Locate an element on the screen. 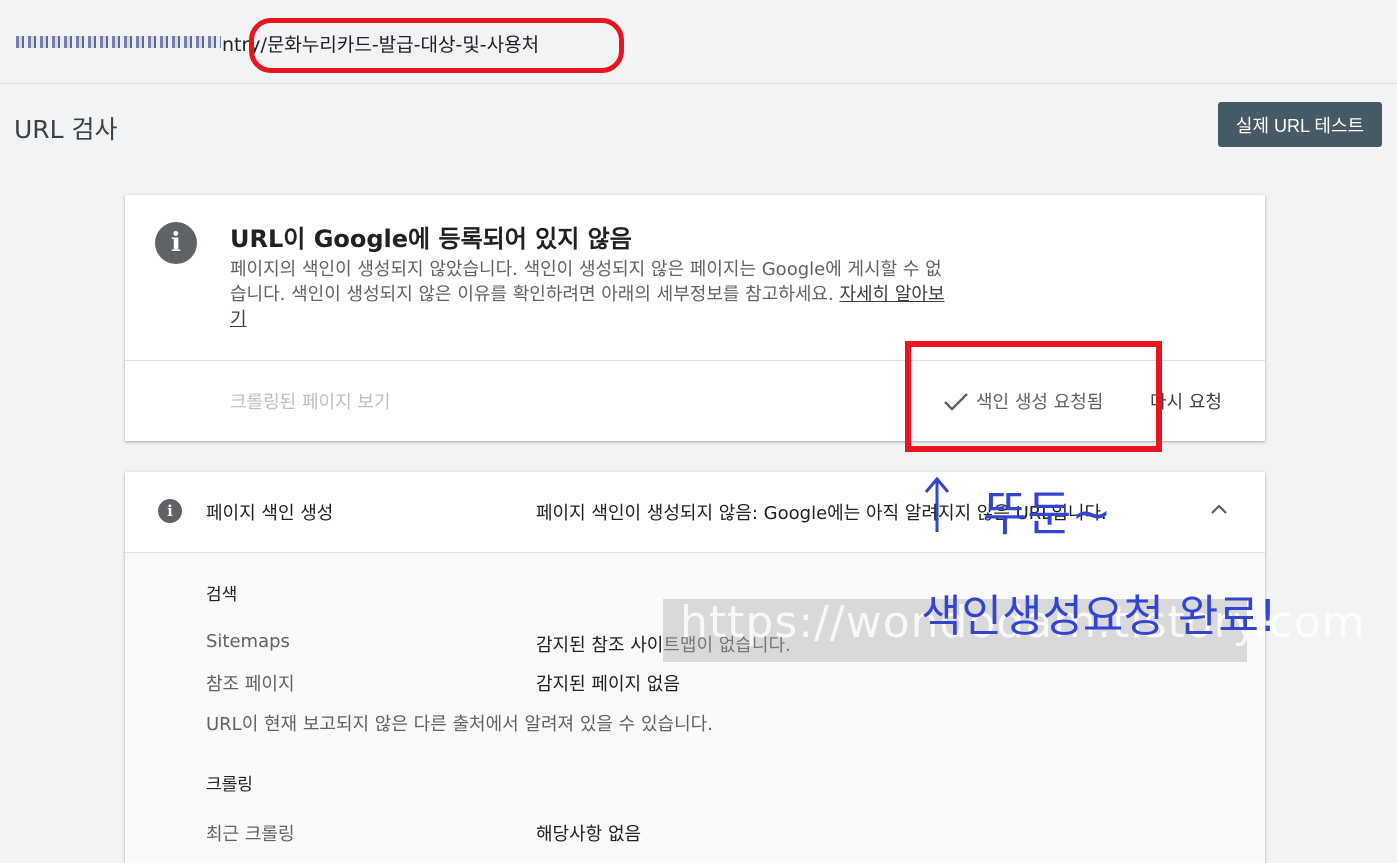 The image size is (1397, 863). highlight-box is located at coordinates (1033, 396).